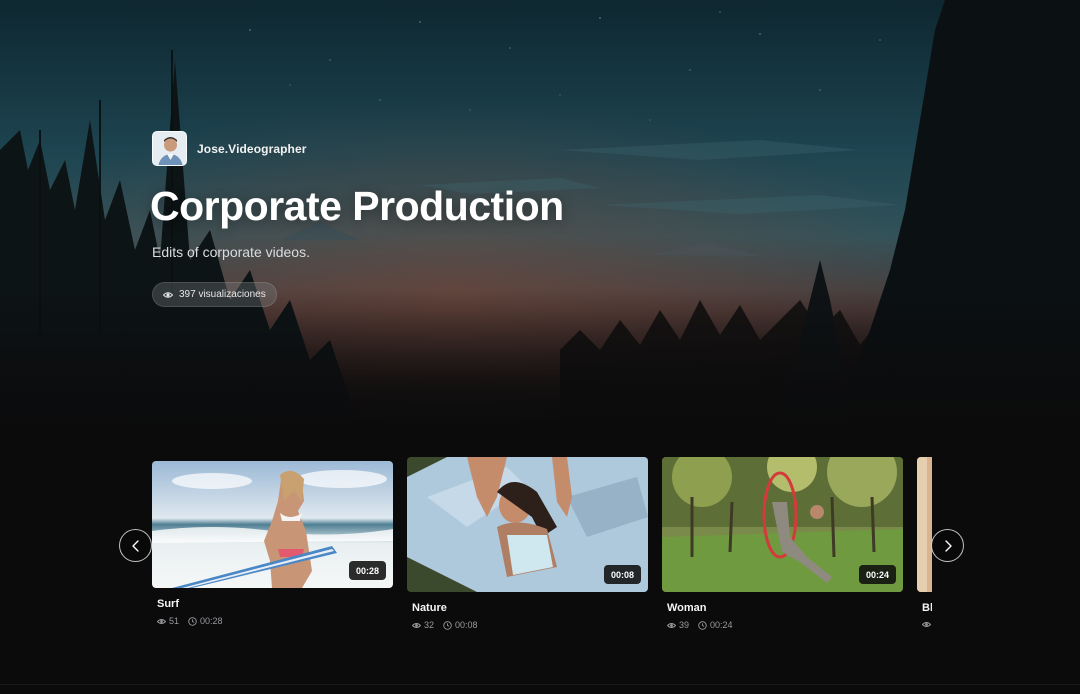 This screenshot has width=1080, height=694. I want to click on duration-badge: 00:24, so click(877, 574).